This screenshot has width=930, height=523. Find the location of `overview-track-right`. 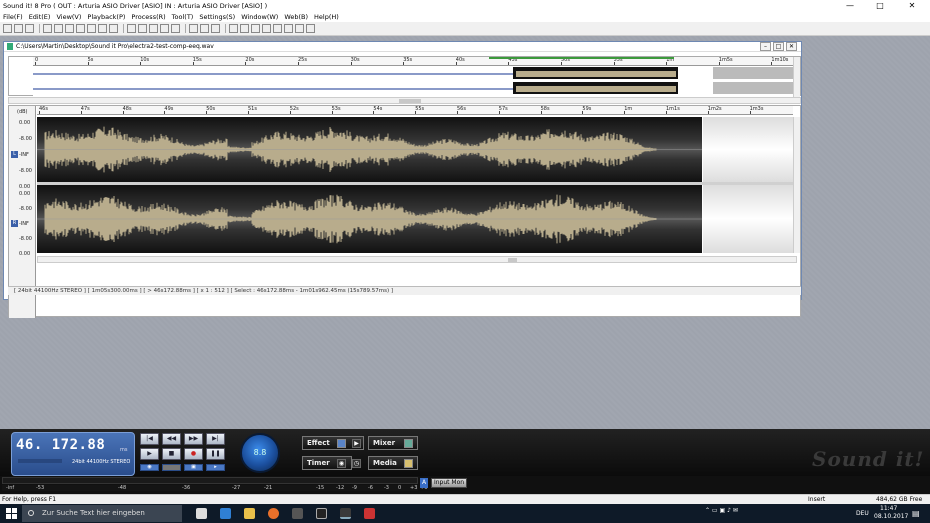

overview-track-right is located at coordinates (413, 89).